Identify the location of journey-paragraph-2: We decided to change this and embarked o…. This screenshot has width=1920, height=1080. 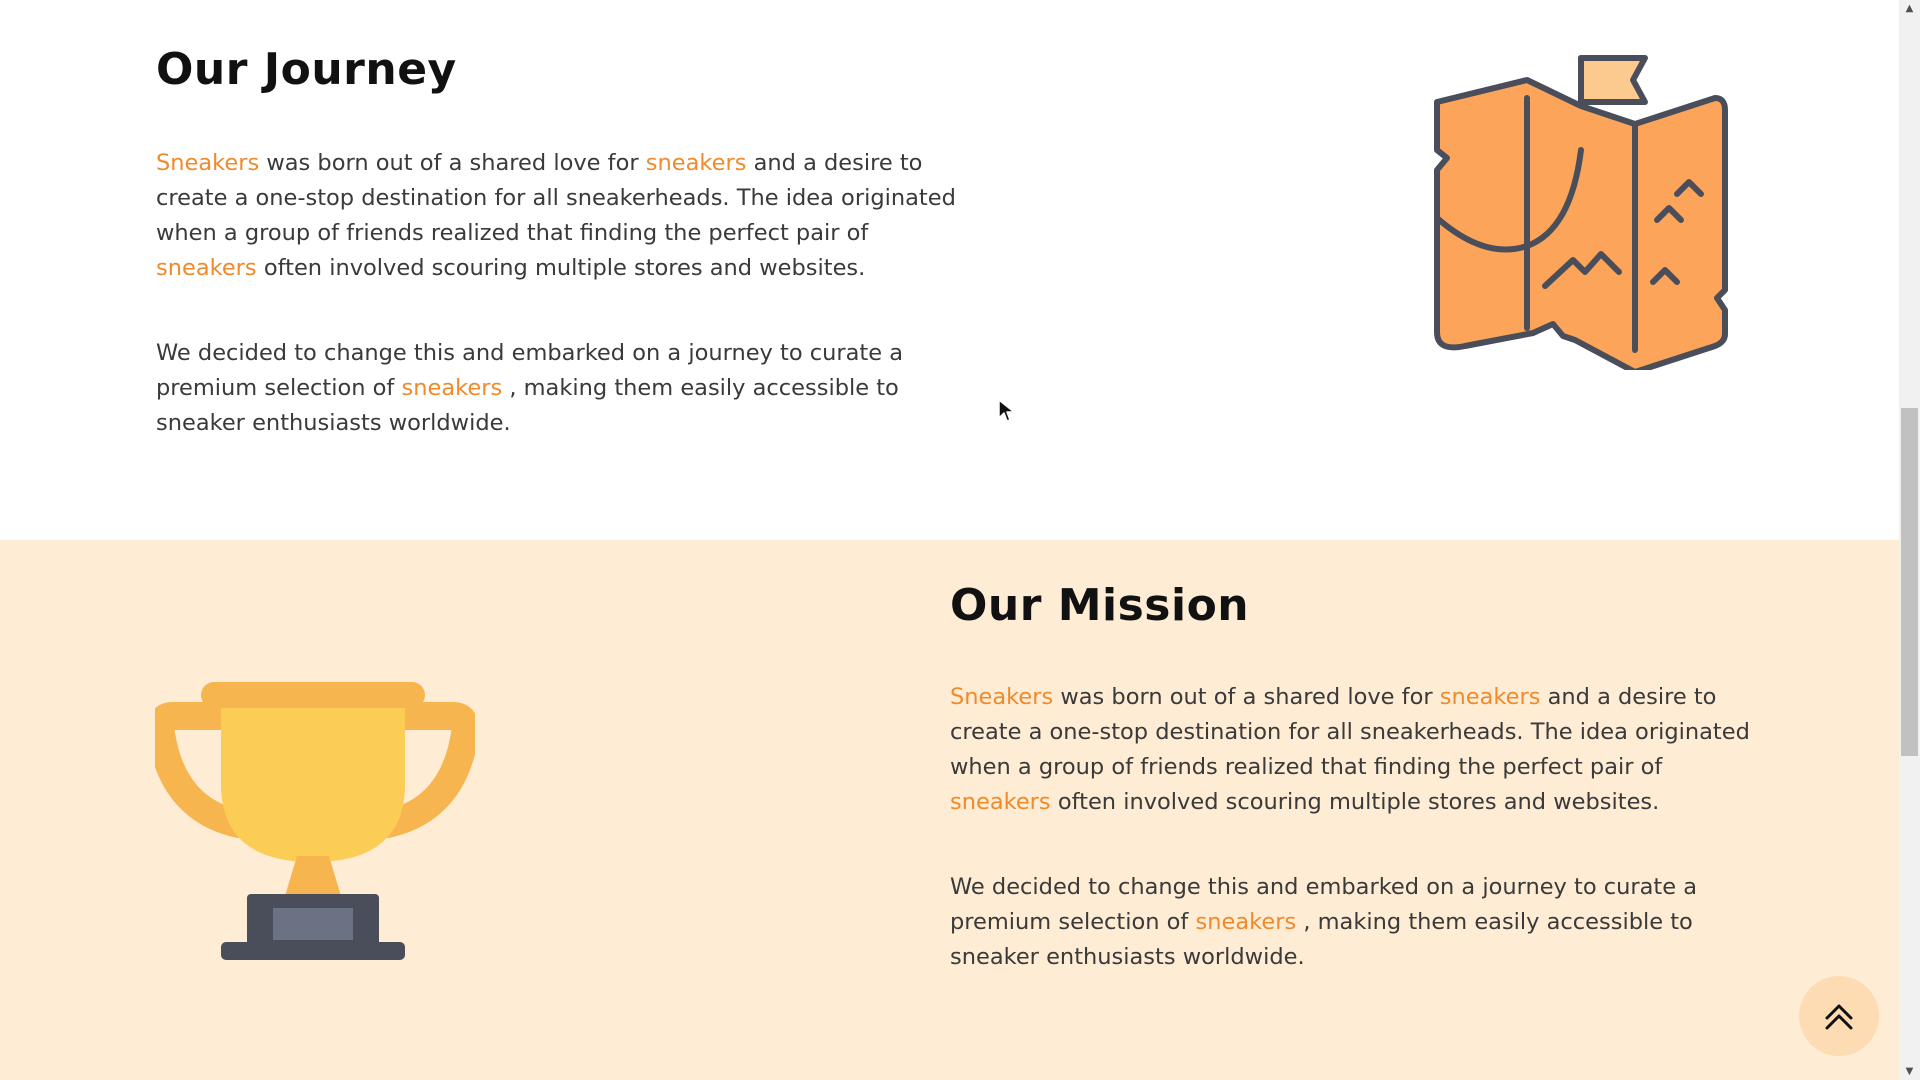
(556, 388).